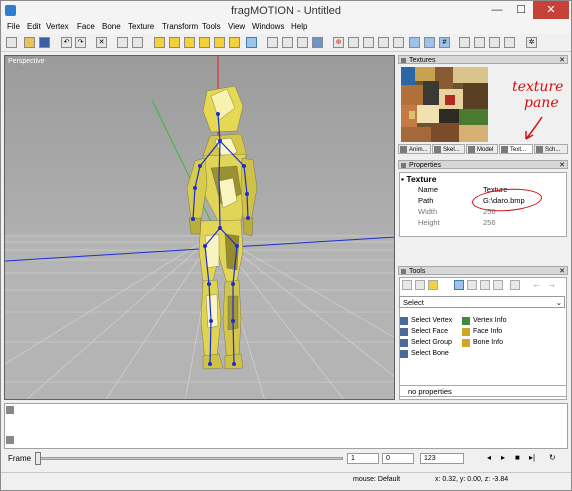 The height and width of the screenshot is (491, 572). What do you see at coordinates (472, 479) in the screenshot?
I see `coords-status: x: 0.32, y: 0.00, z: -3.84` at bounding box center [472, 479].